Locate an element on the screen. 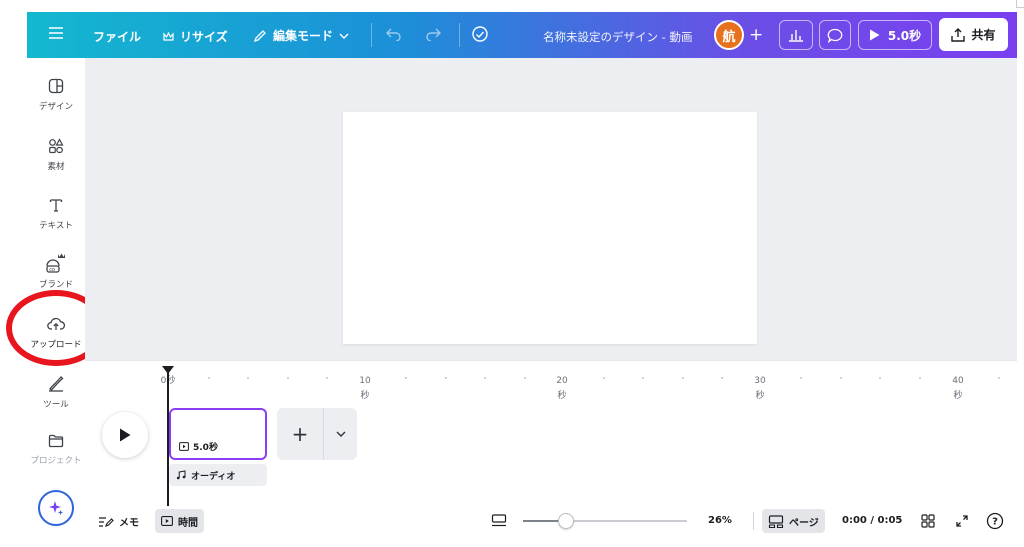  playhead-line is located at coordinates (168, 439).